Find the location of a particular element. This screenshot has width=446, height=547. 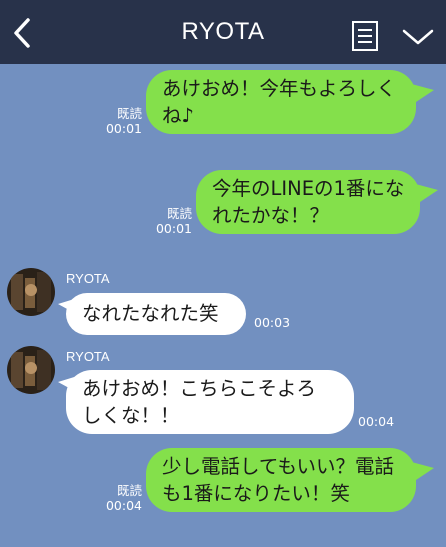

message-text-line: れたかな！？ is located at coordinates (271, 215).